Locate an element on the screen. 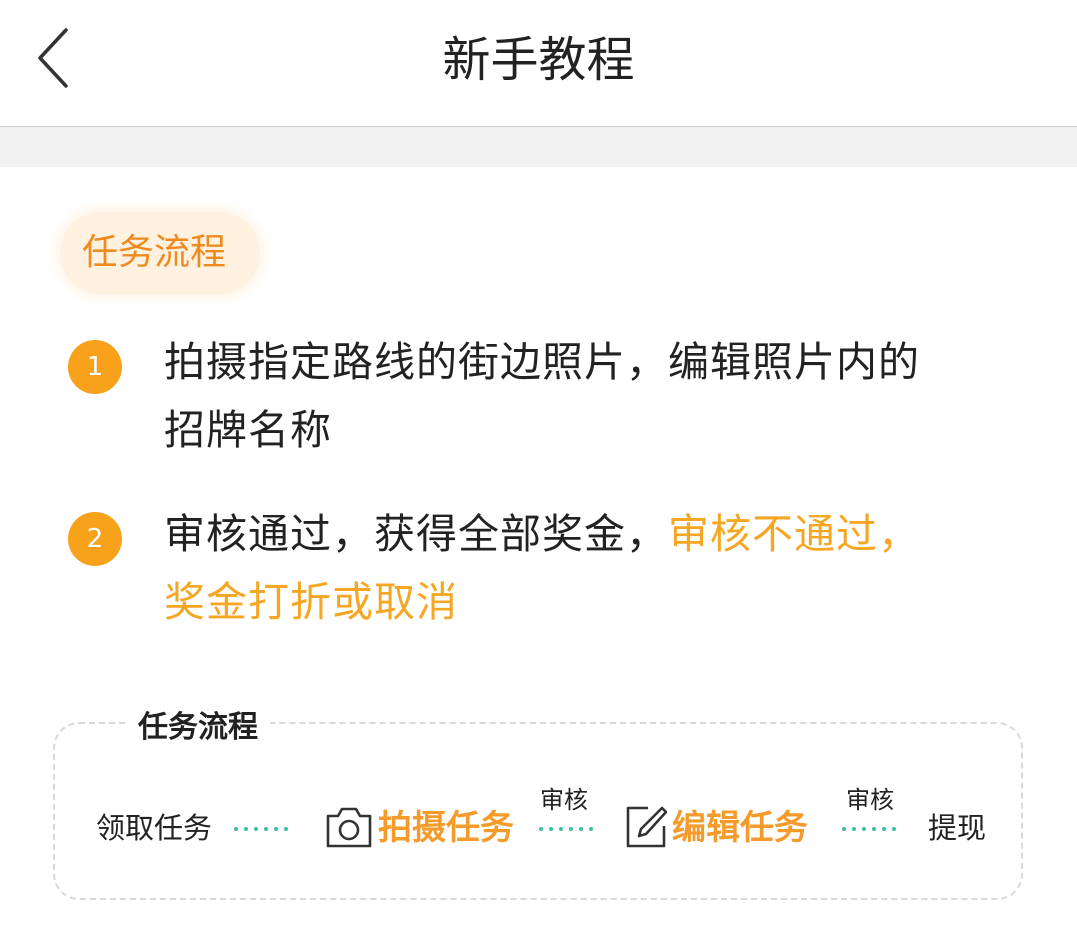 The width and height of the screenshot is (1077, 944). edit-pencil-icon is located at coordinates (646, 828).